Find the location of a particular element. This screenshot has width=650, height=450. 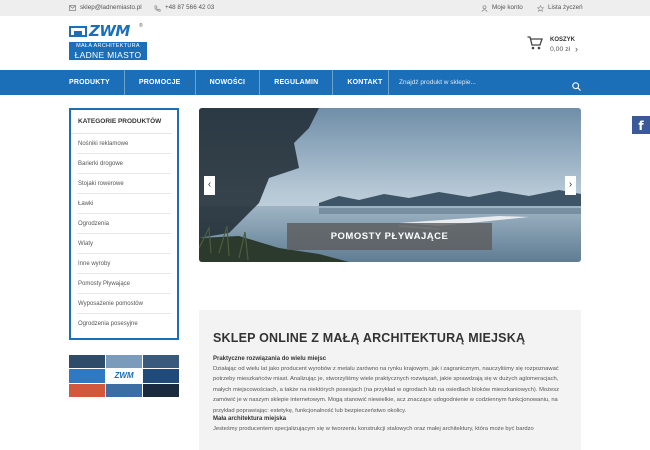

nav-regulamin: REGULAMIN is located at coordinates (297, 82).